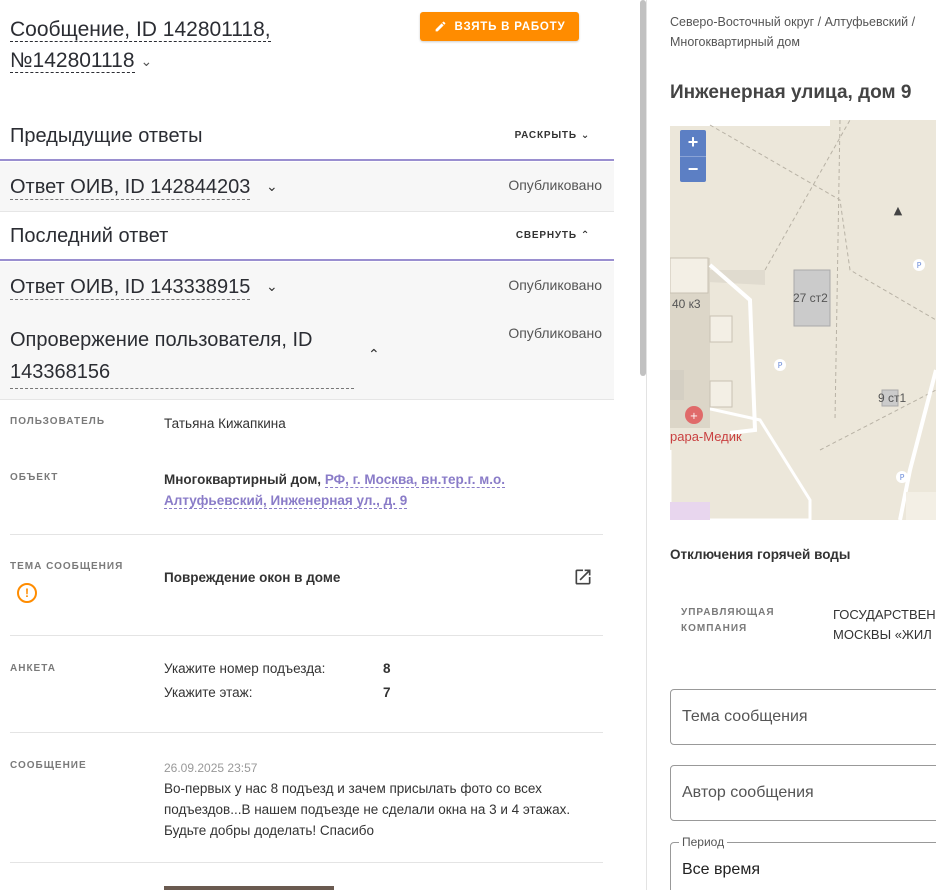  What do you see at coordinates (48, 765) in the screenshot?
I see `message-label: СООБЩЕНИЕ` at bounding box center [48, 765].